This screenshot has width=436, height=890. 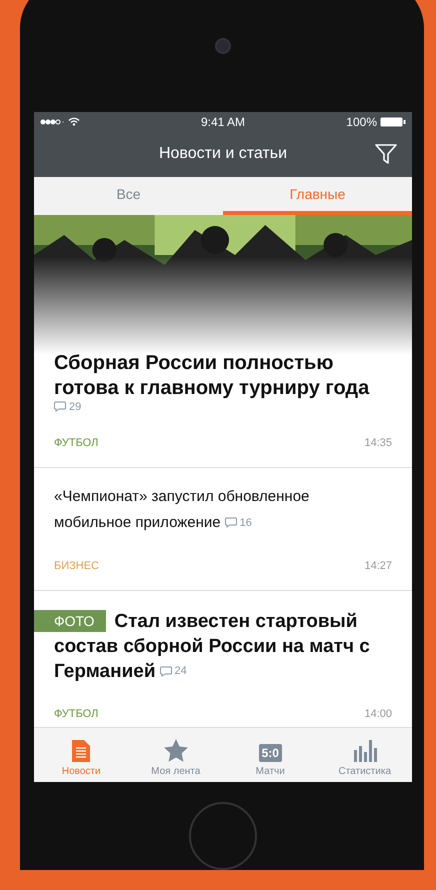 I want to click on article-time: 14:35, so click(x=378, y=442).